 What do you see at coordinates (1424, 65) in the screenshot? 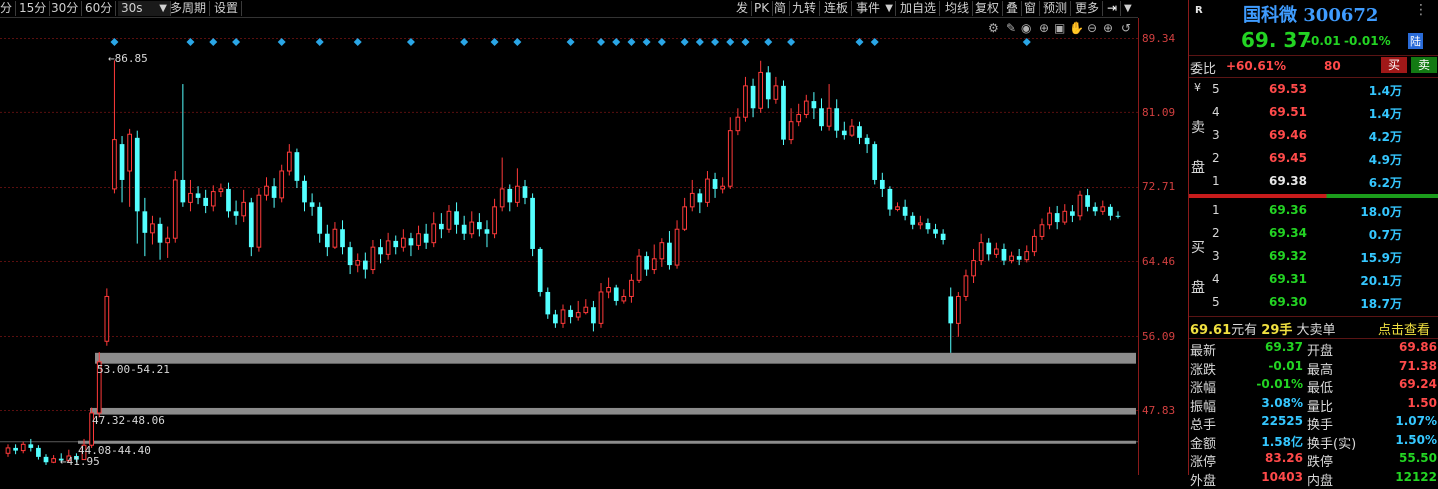
I see `sell-button: 卖` at bounding box center [1424, 65].